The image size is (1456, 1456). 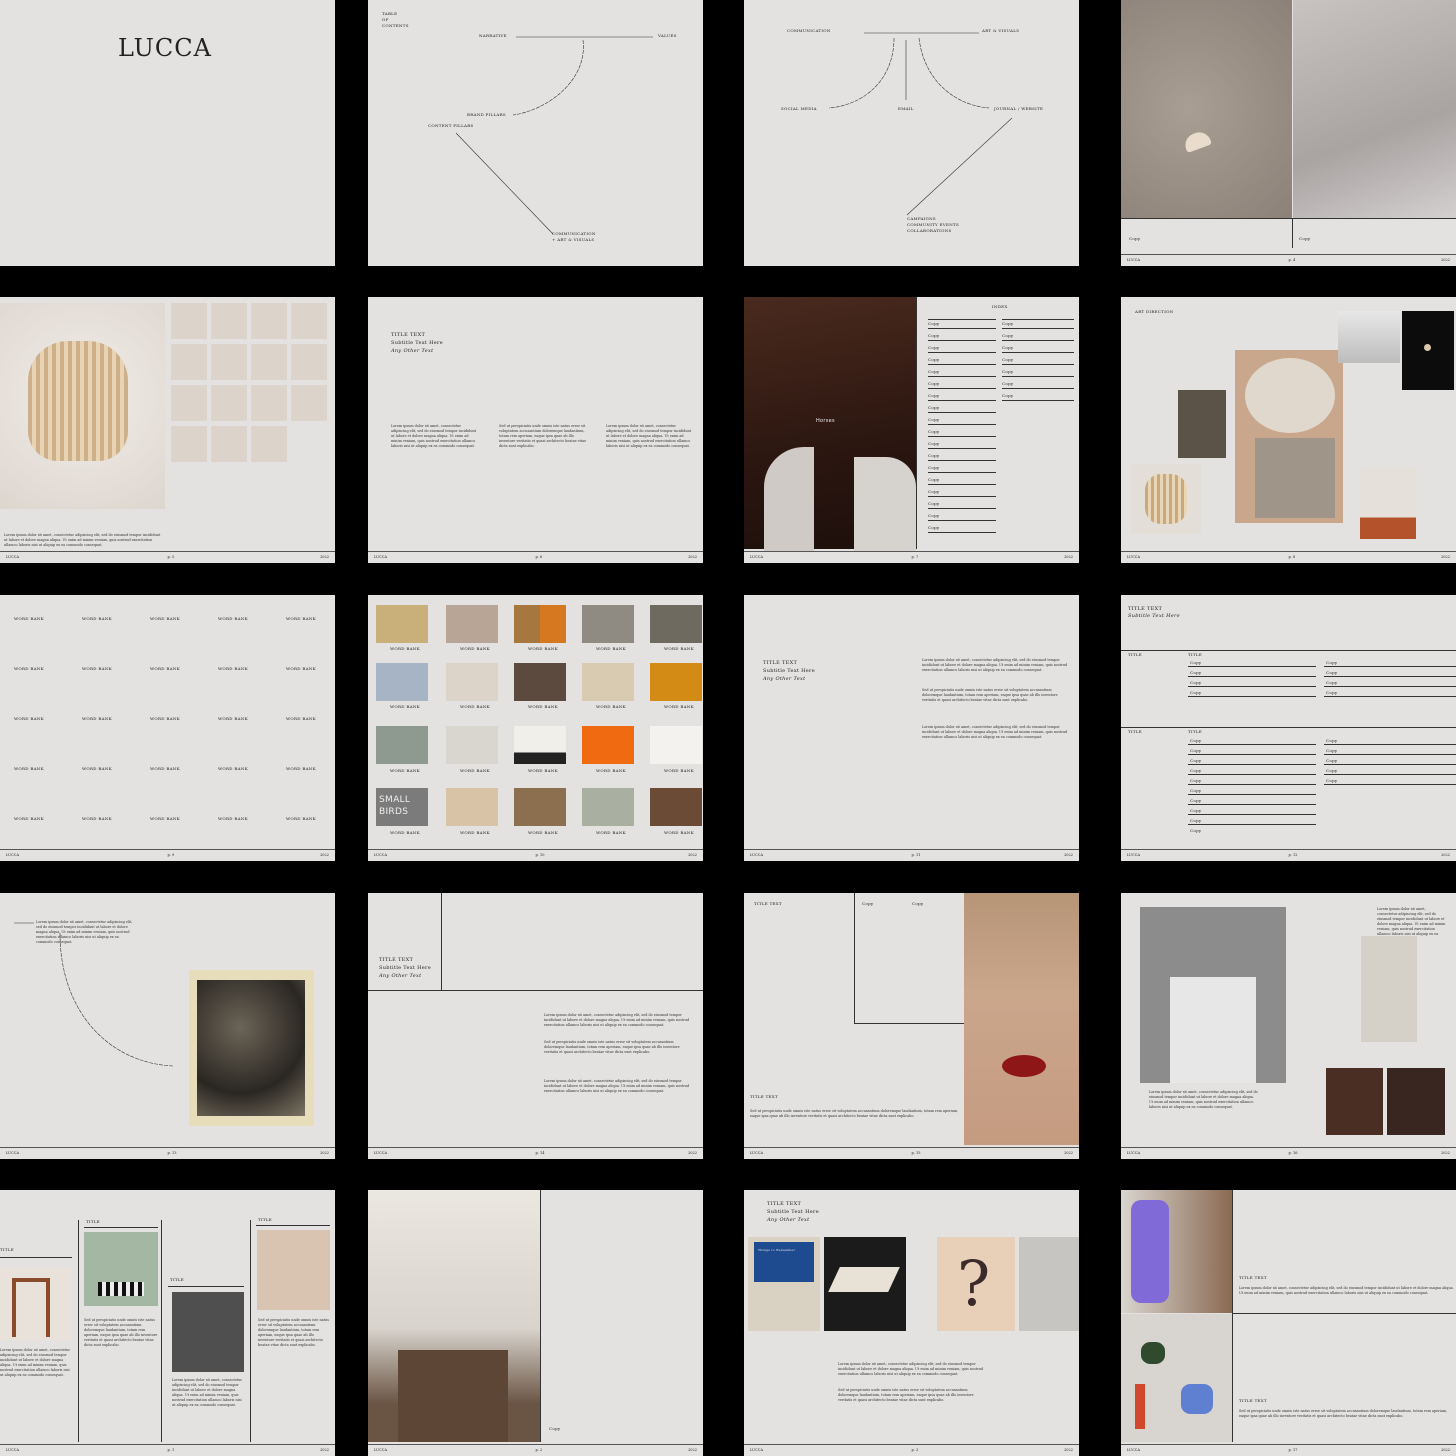 What do you see at coordinates (1021, 1019) in the screenshot?
I see `face-photo` at bounding box center [1021, 1019].